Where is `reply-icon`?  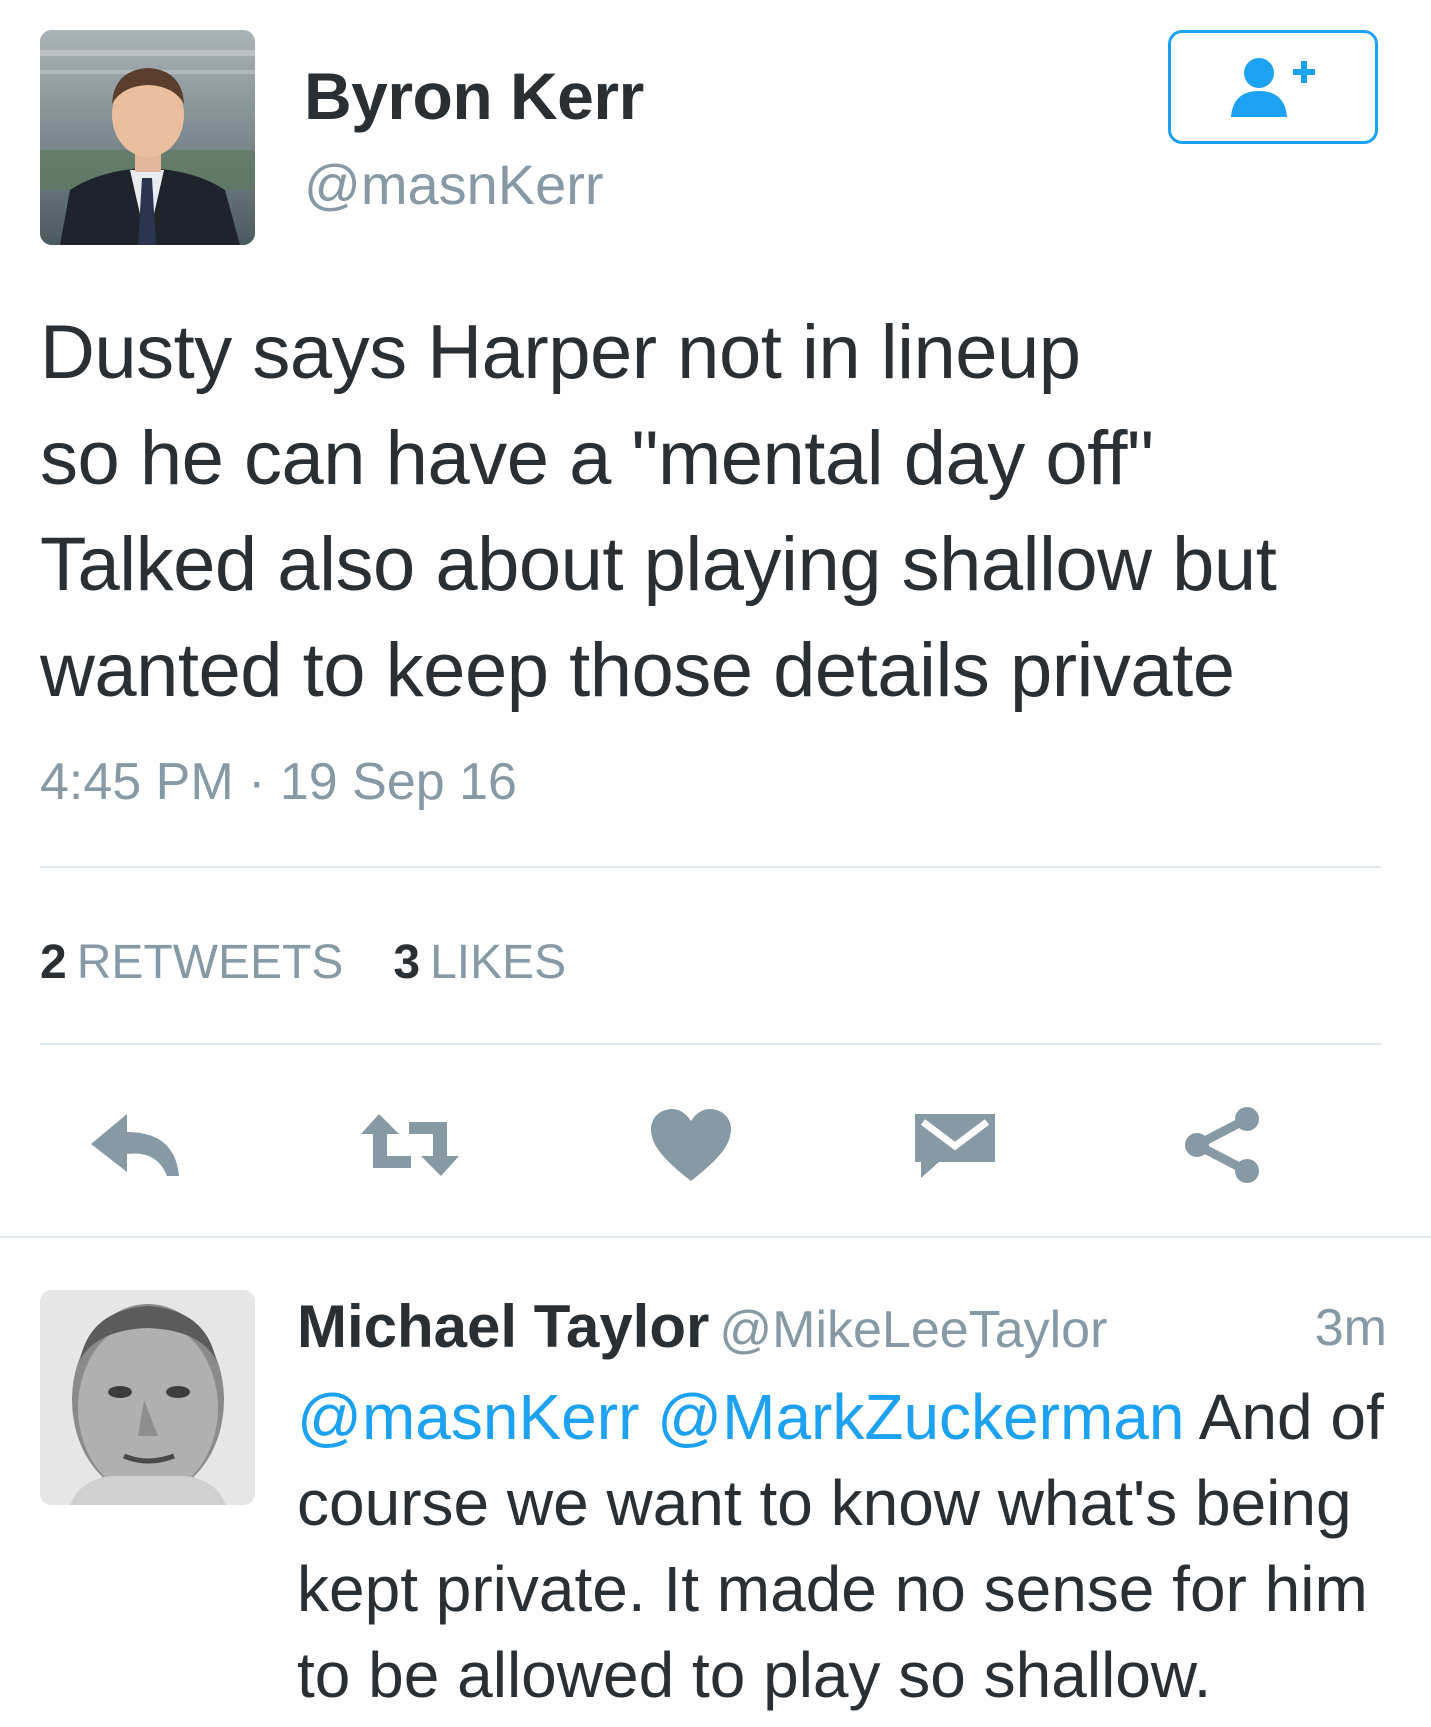
reply-icon is located at coordinates (135, 1145).